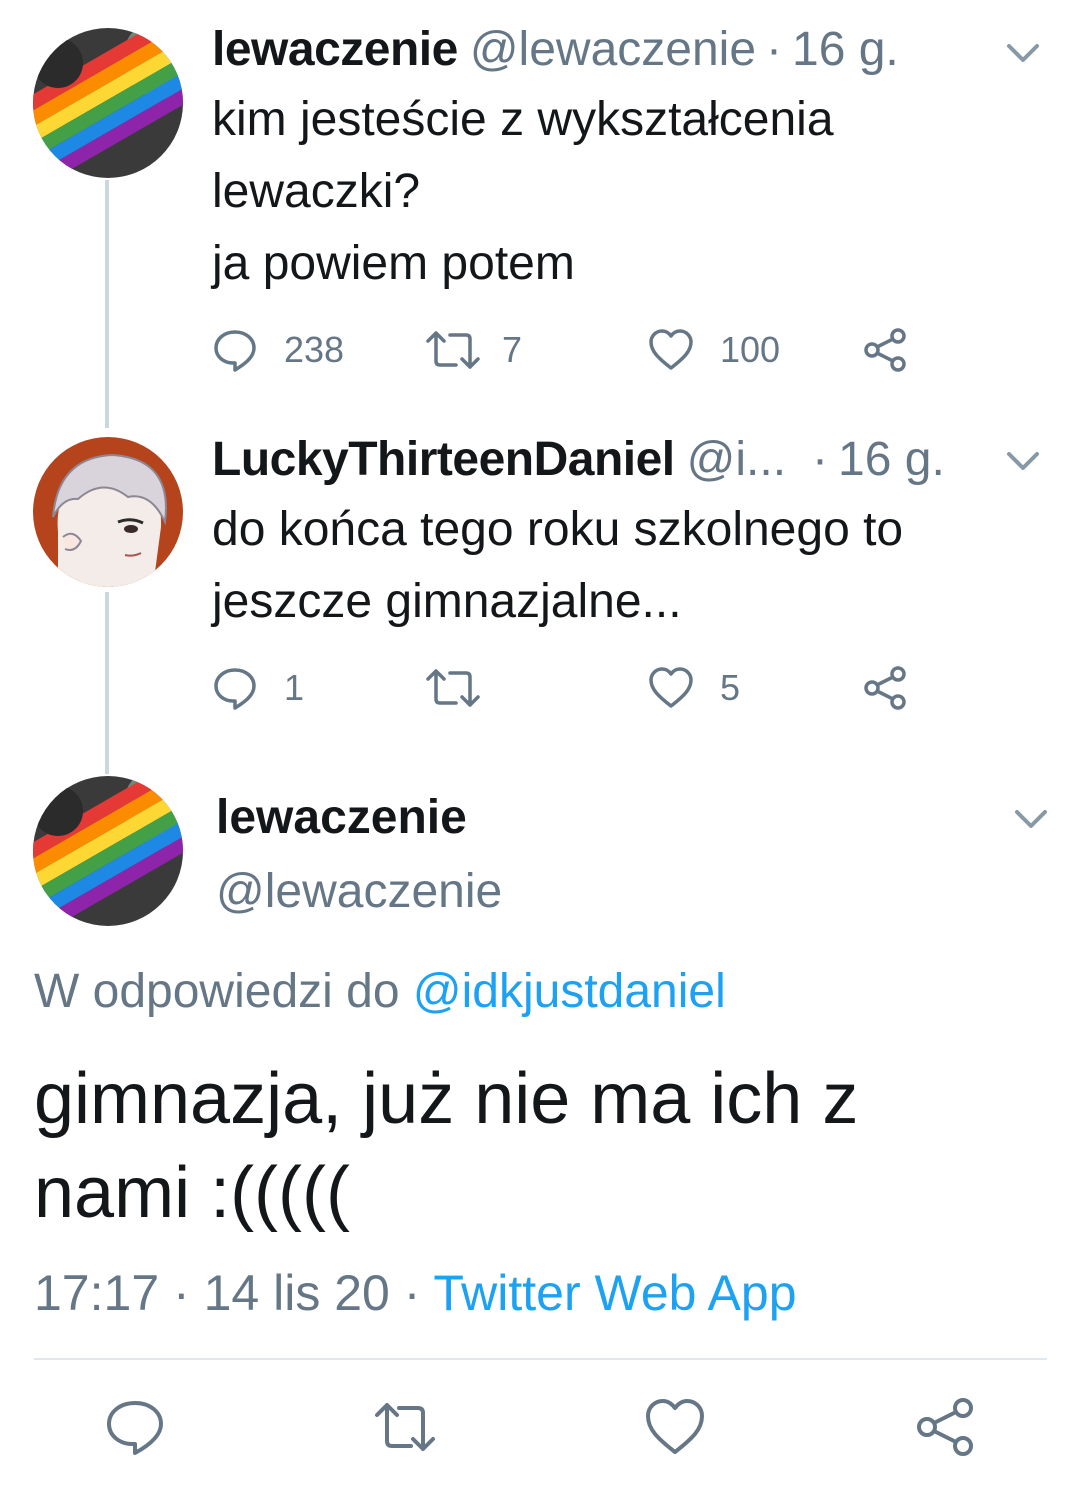 The image size is (1079, 1485). What do you see at coordinates (540, 1359) in the screenshot?
I see `divider` at bounding box center [540, 1359].